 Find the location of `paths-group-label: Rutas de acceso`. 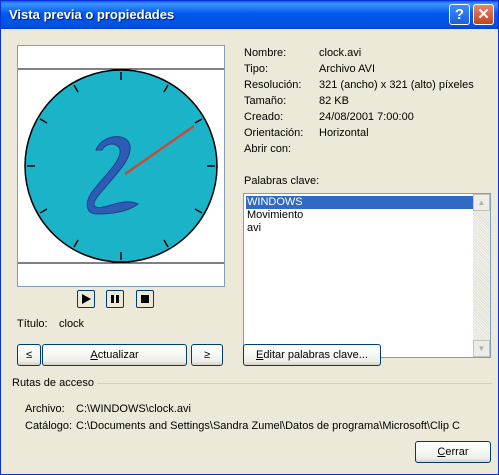

paths-group-label: Rutas de acceso is located at coordinates (53, 383).